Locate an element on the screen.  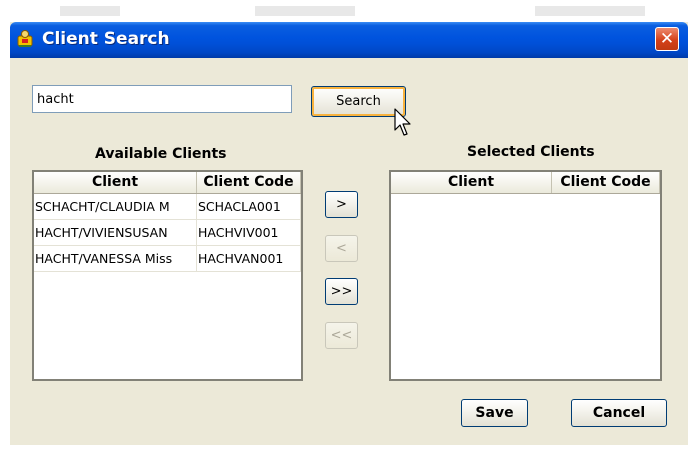
close-icon: ✕ is located at coordinates (667, 39).